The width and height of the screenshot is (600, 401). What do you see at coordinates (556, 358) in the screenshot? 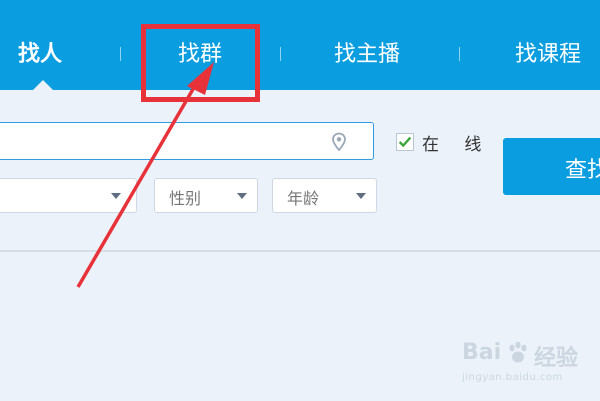
I see `watermark-suffix-text: 经验` at bounding box center [556, 358].